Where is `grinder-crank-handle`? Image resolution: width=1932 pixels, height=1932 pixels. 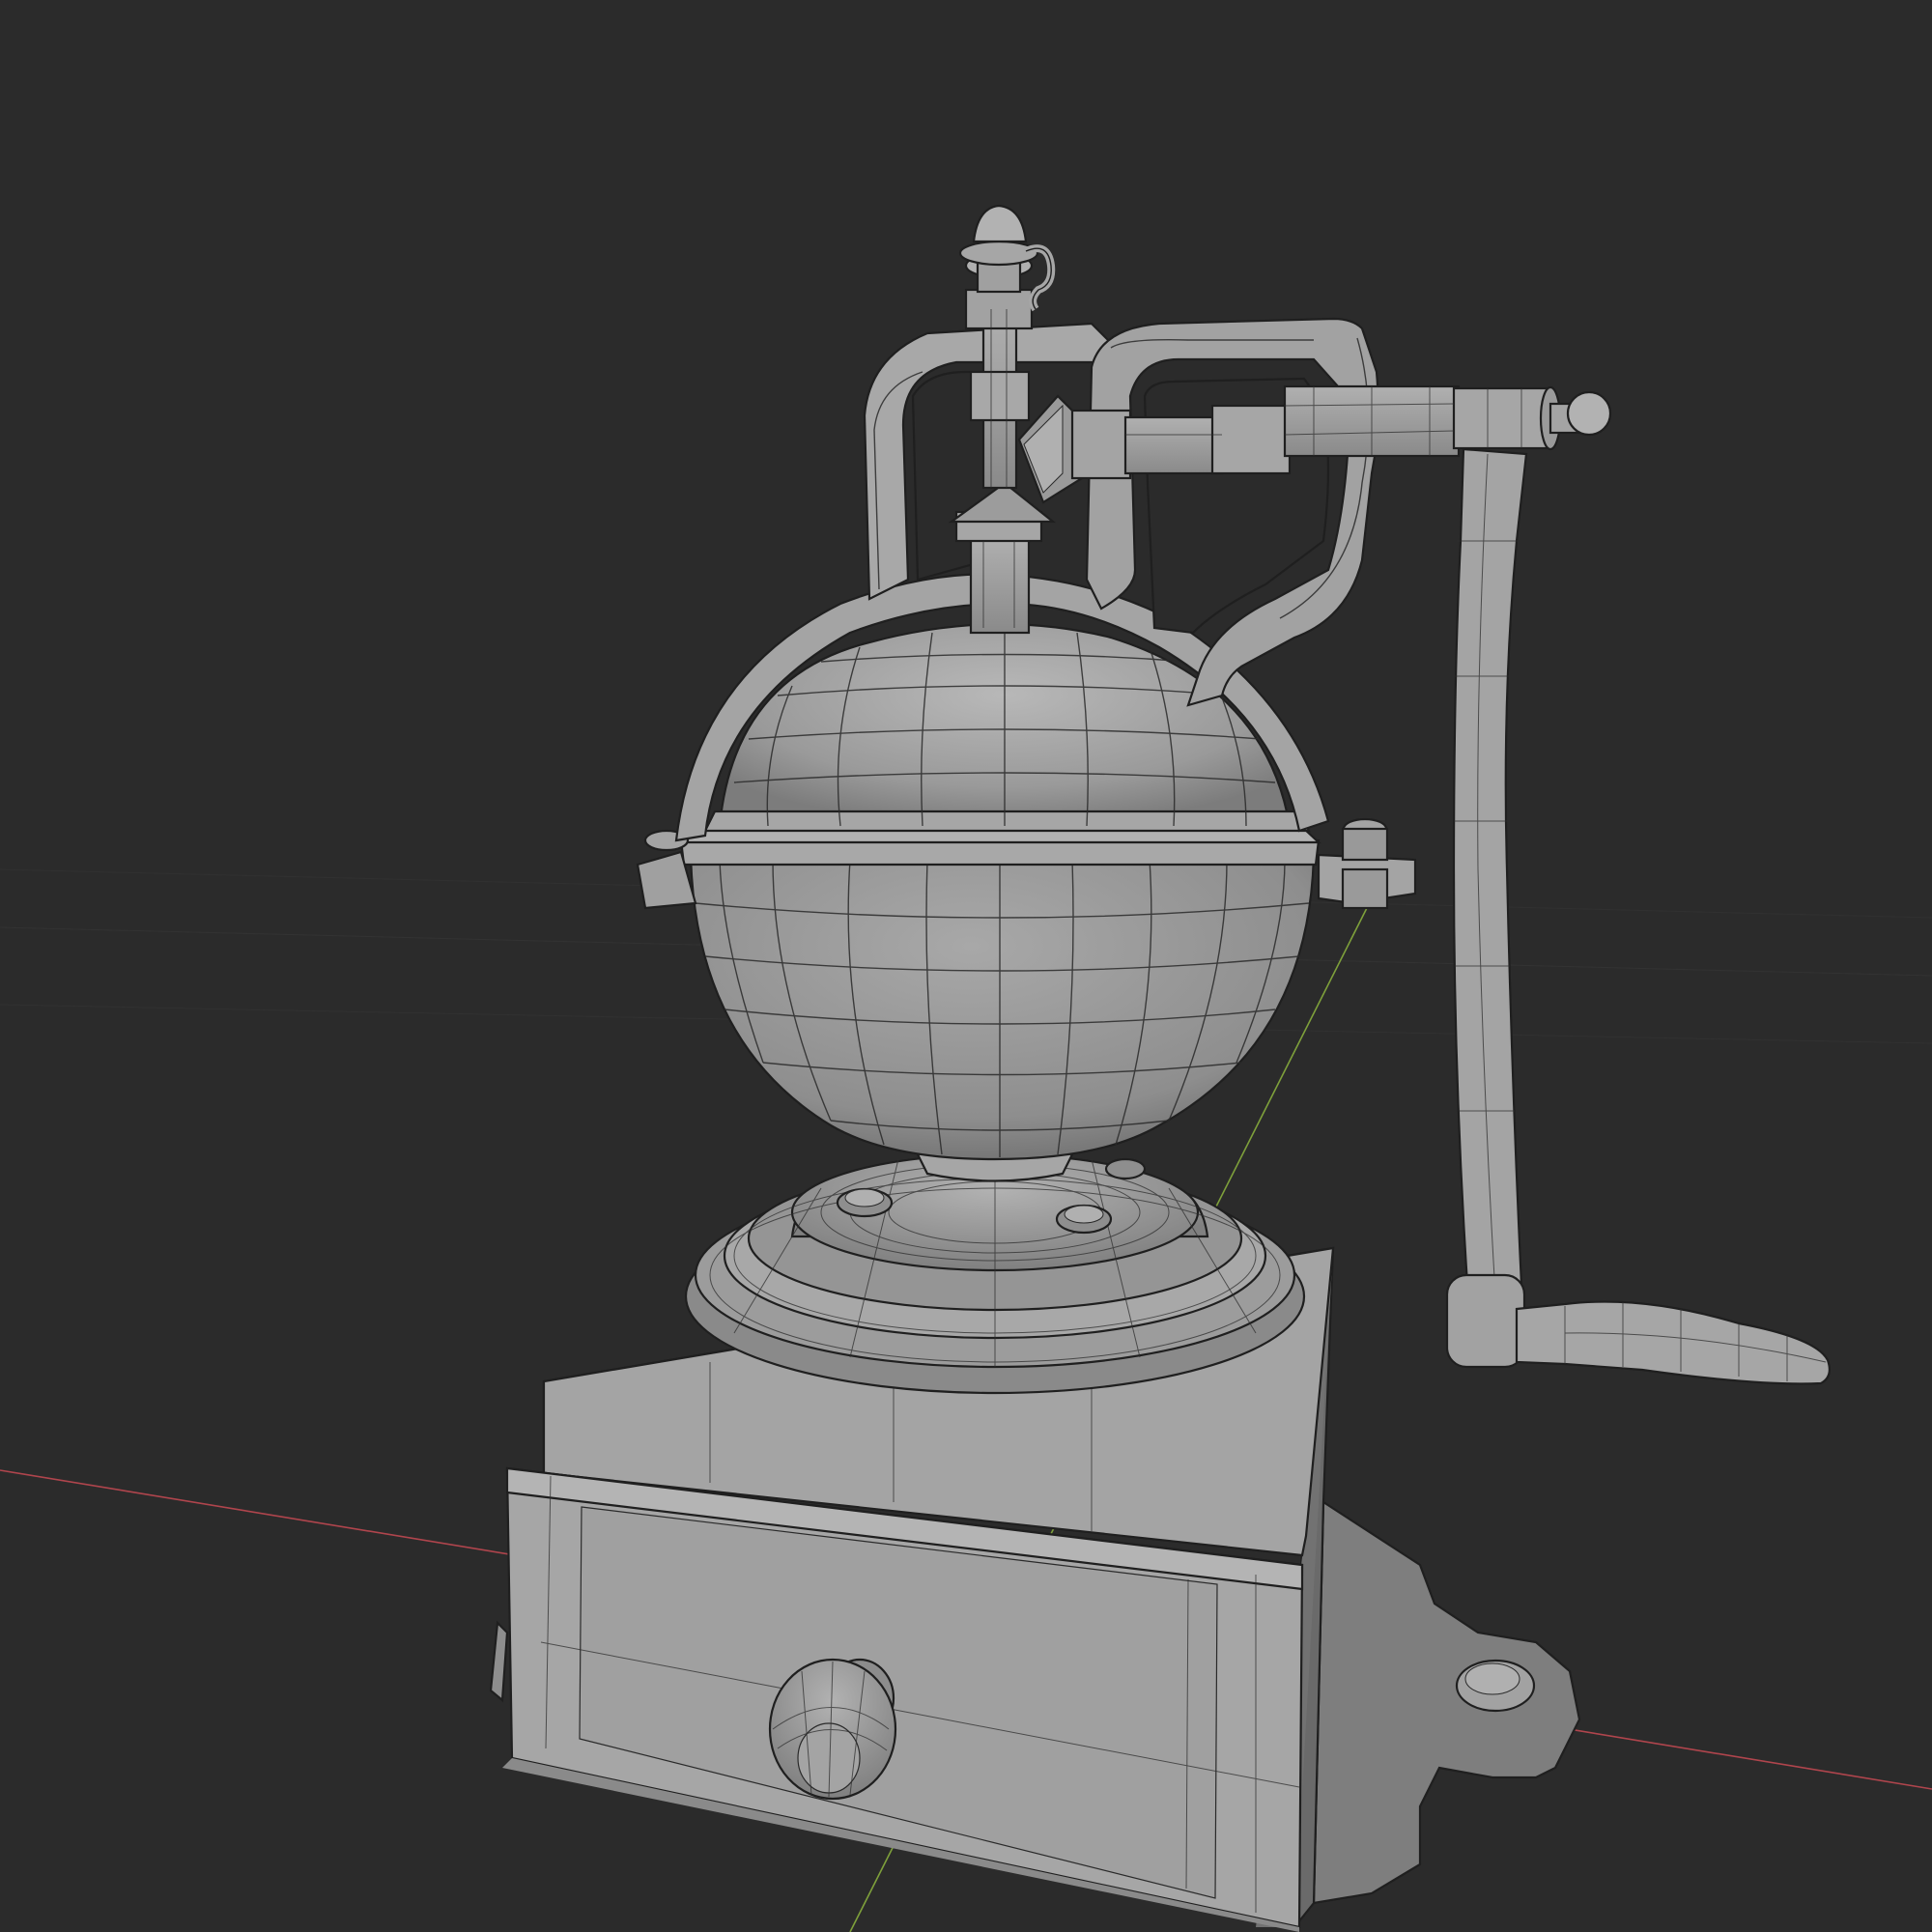
grinder-crank-handle is located at coordinates (1673, 1342).